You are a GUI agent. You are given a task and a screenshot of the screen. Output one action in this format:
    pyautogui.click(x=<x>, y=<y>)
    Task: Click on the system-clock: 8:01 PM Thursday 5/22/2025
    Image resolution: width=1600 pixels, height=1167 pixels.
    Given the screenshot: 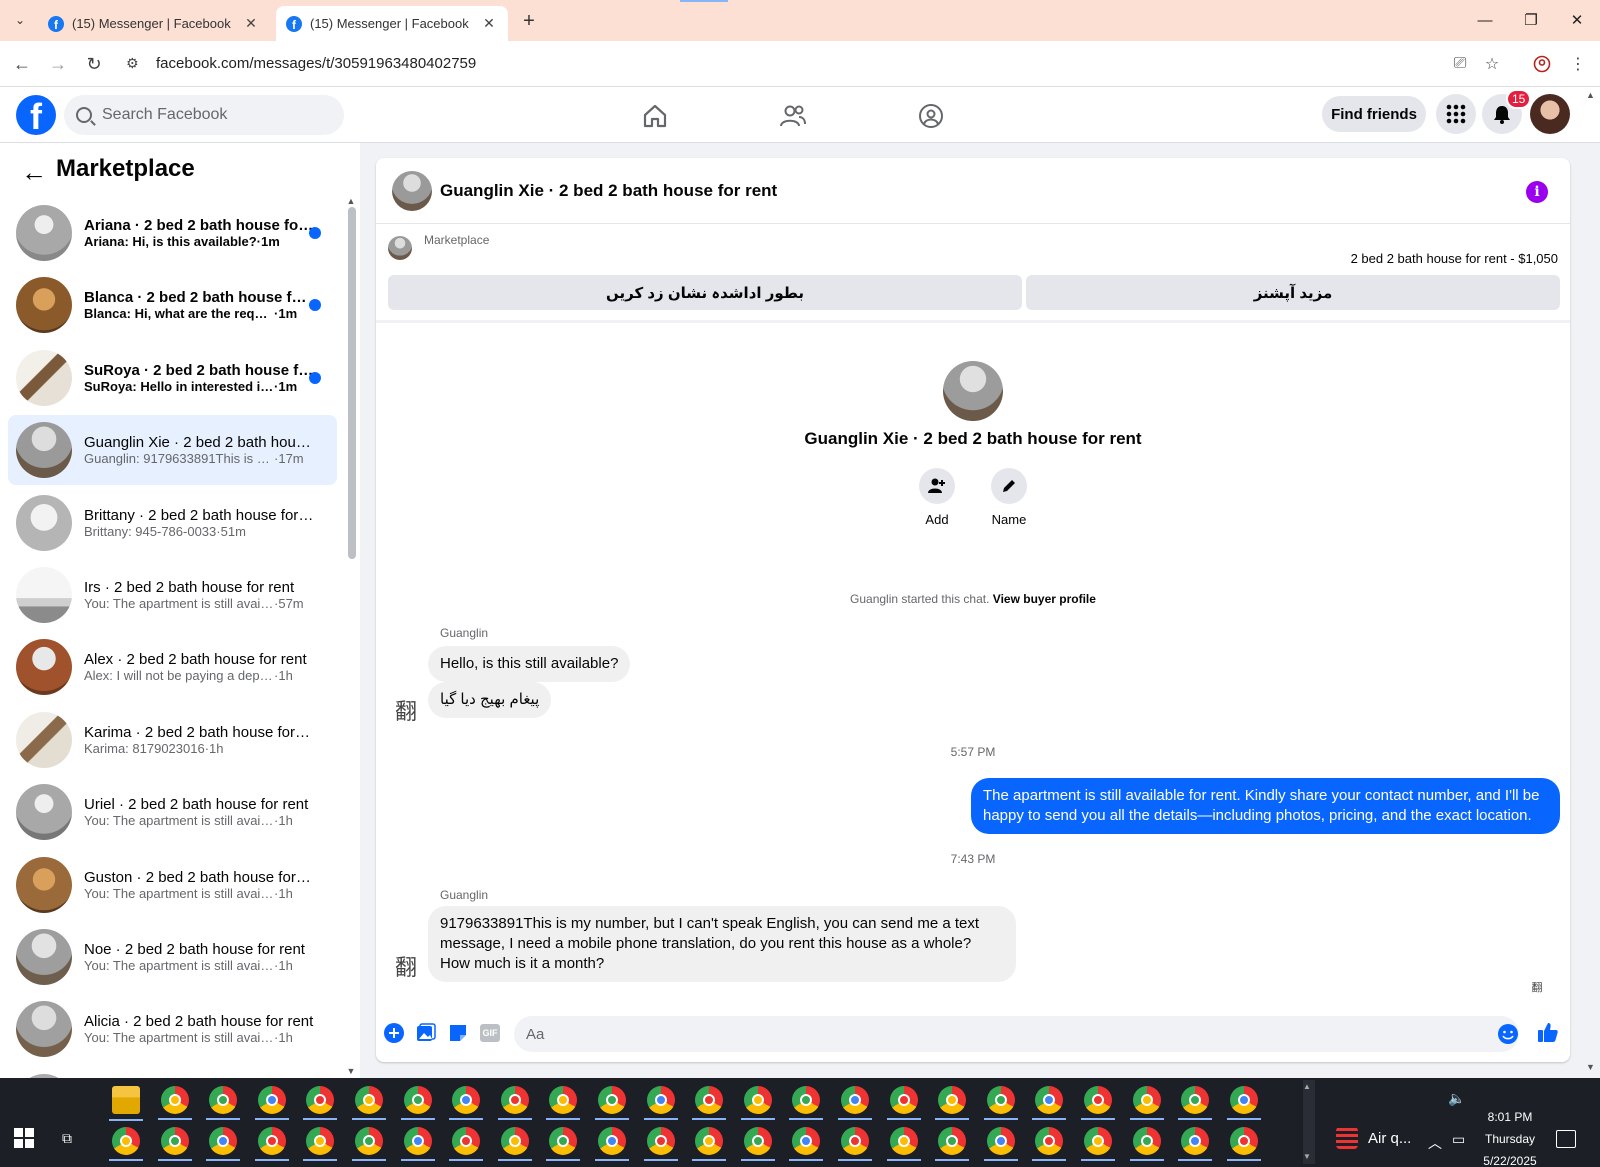 What is the action you would take?
    pyautogui.click(x=1510, y=1136)
    